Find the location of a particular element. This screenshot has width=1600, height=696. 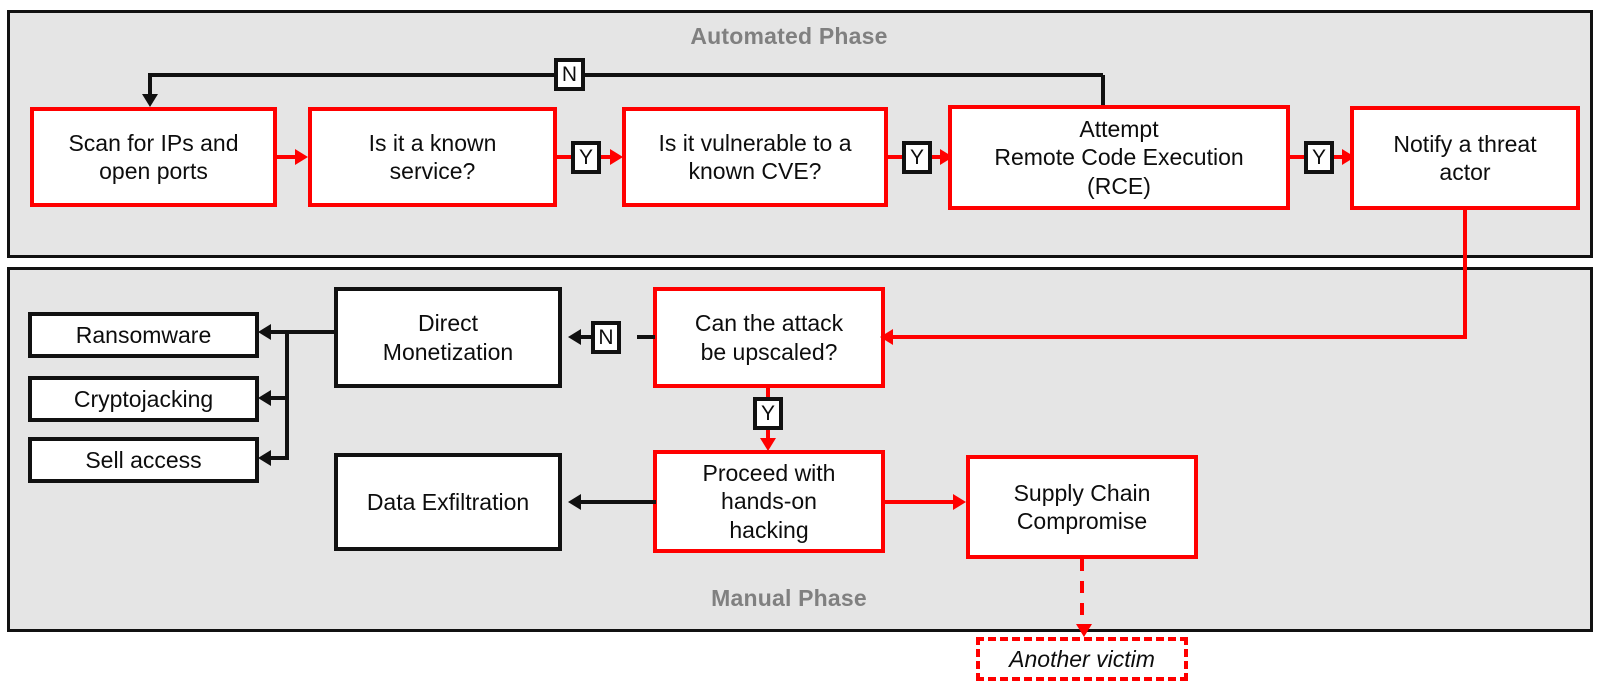

node-attempt-rce: Attempt Remote Code Execution (RCE) is located at coordinates (1119, 157).